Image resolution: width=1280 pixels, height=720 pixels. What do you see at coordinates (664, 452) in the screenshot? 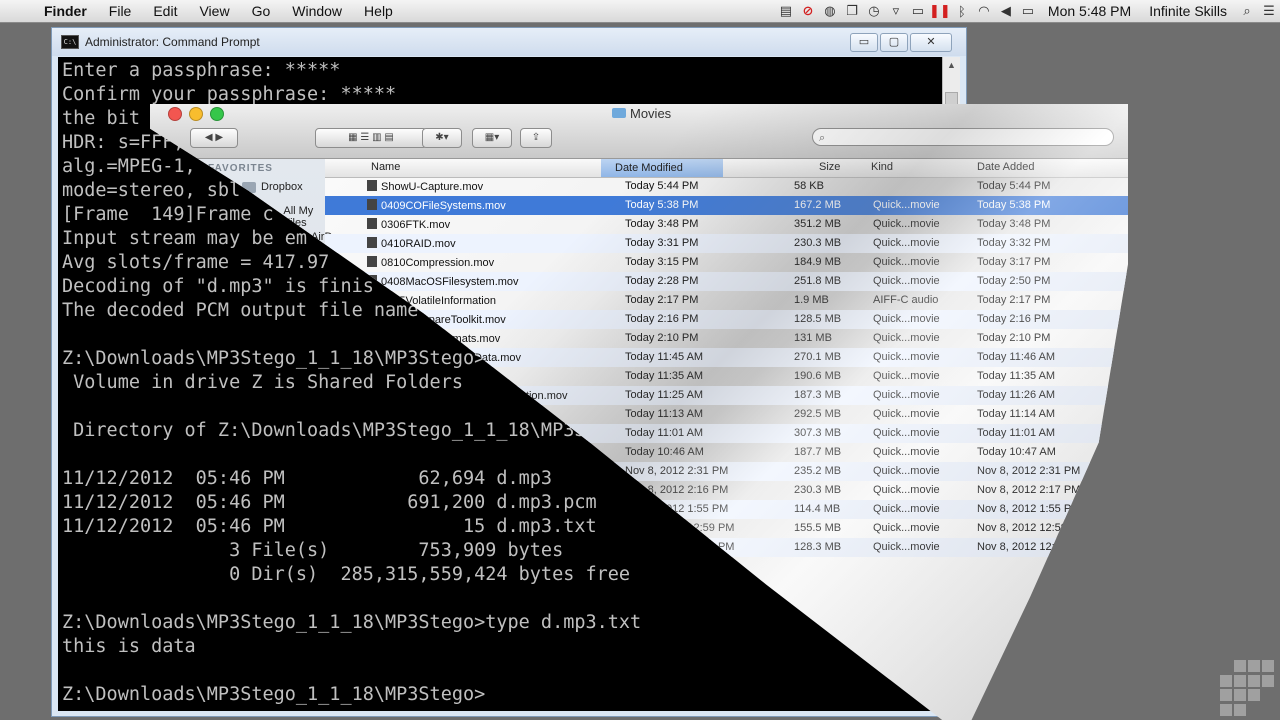
I see `file-date-modified: Today 10:46 AM` at bounding box center [664, 452].